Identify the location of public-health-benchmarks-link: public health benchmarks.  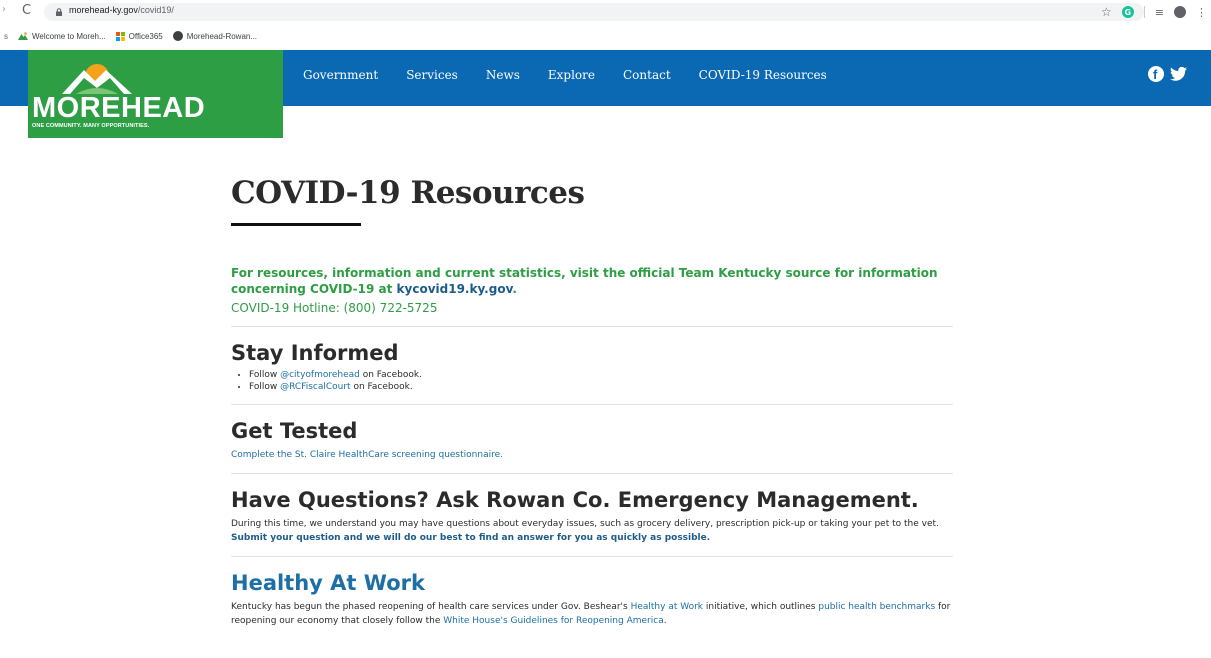
(876, 607).